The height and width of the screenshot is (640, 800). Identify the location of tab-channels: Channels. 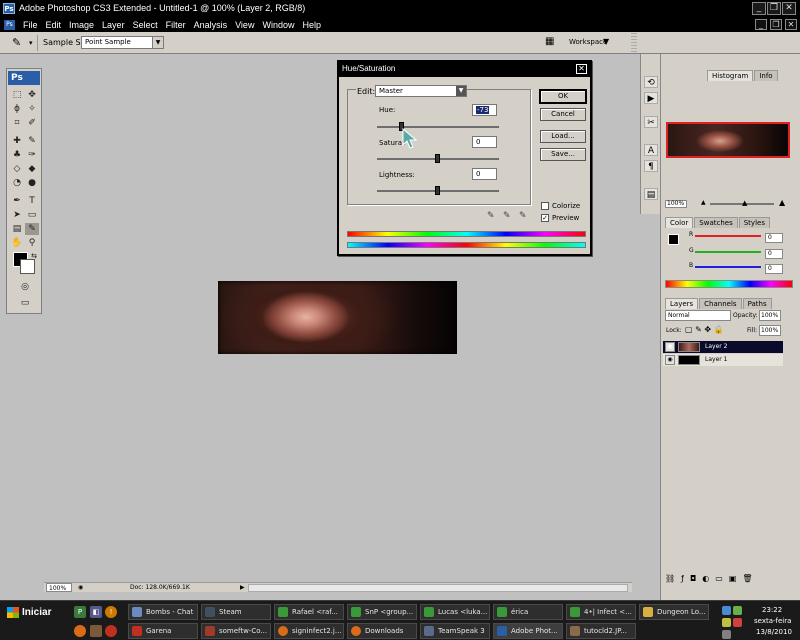
(720, 303).